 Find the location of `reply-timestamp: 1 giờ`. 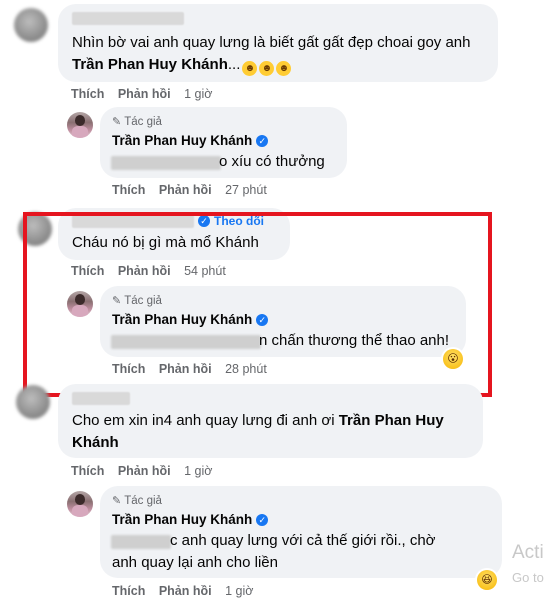

reply-timestamp: 1 giờ is located at coordinates (239, 591).